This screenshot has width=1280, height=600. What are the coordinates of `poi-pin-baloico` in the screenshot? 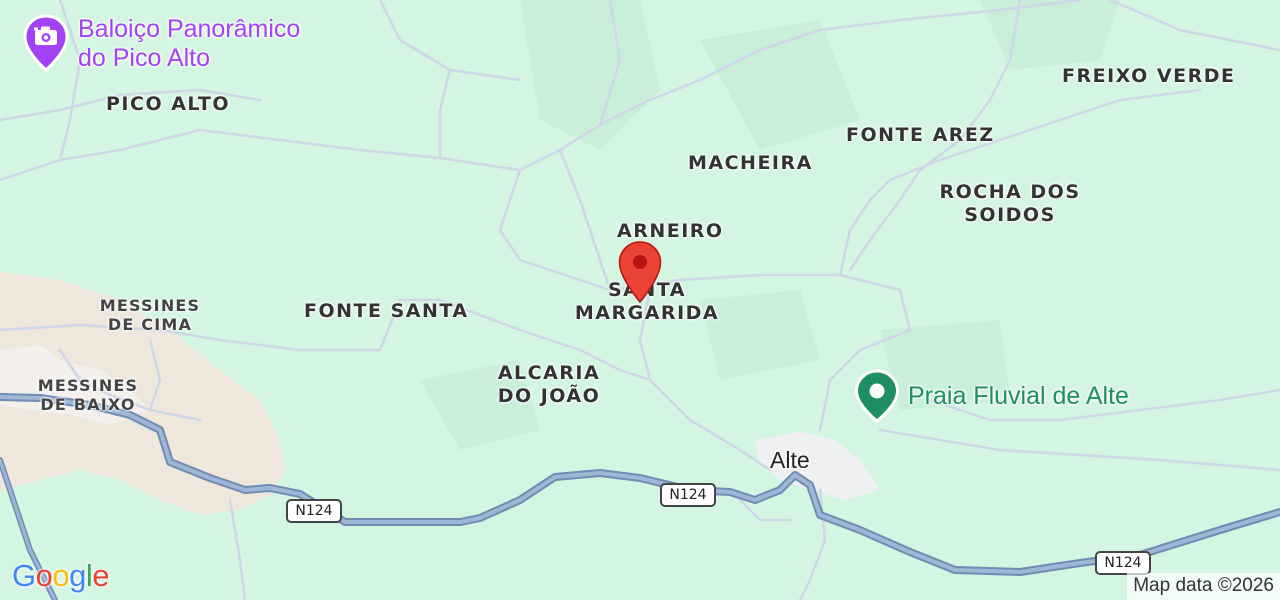 It's located at (46, 43).